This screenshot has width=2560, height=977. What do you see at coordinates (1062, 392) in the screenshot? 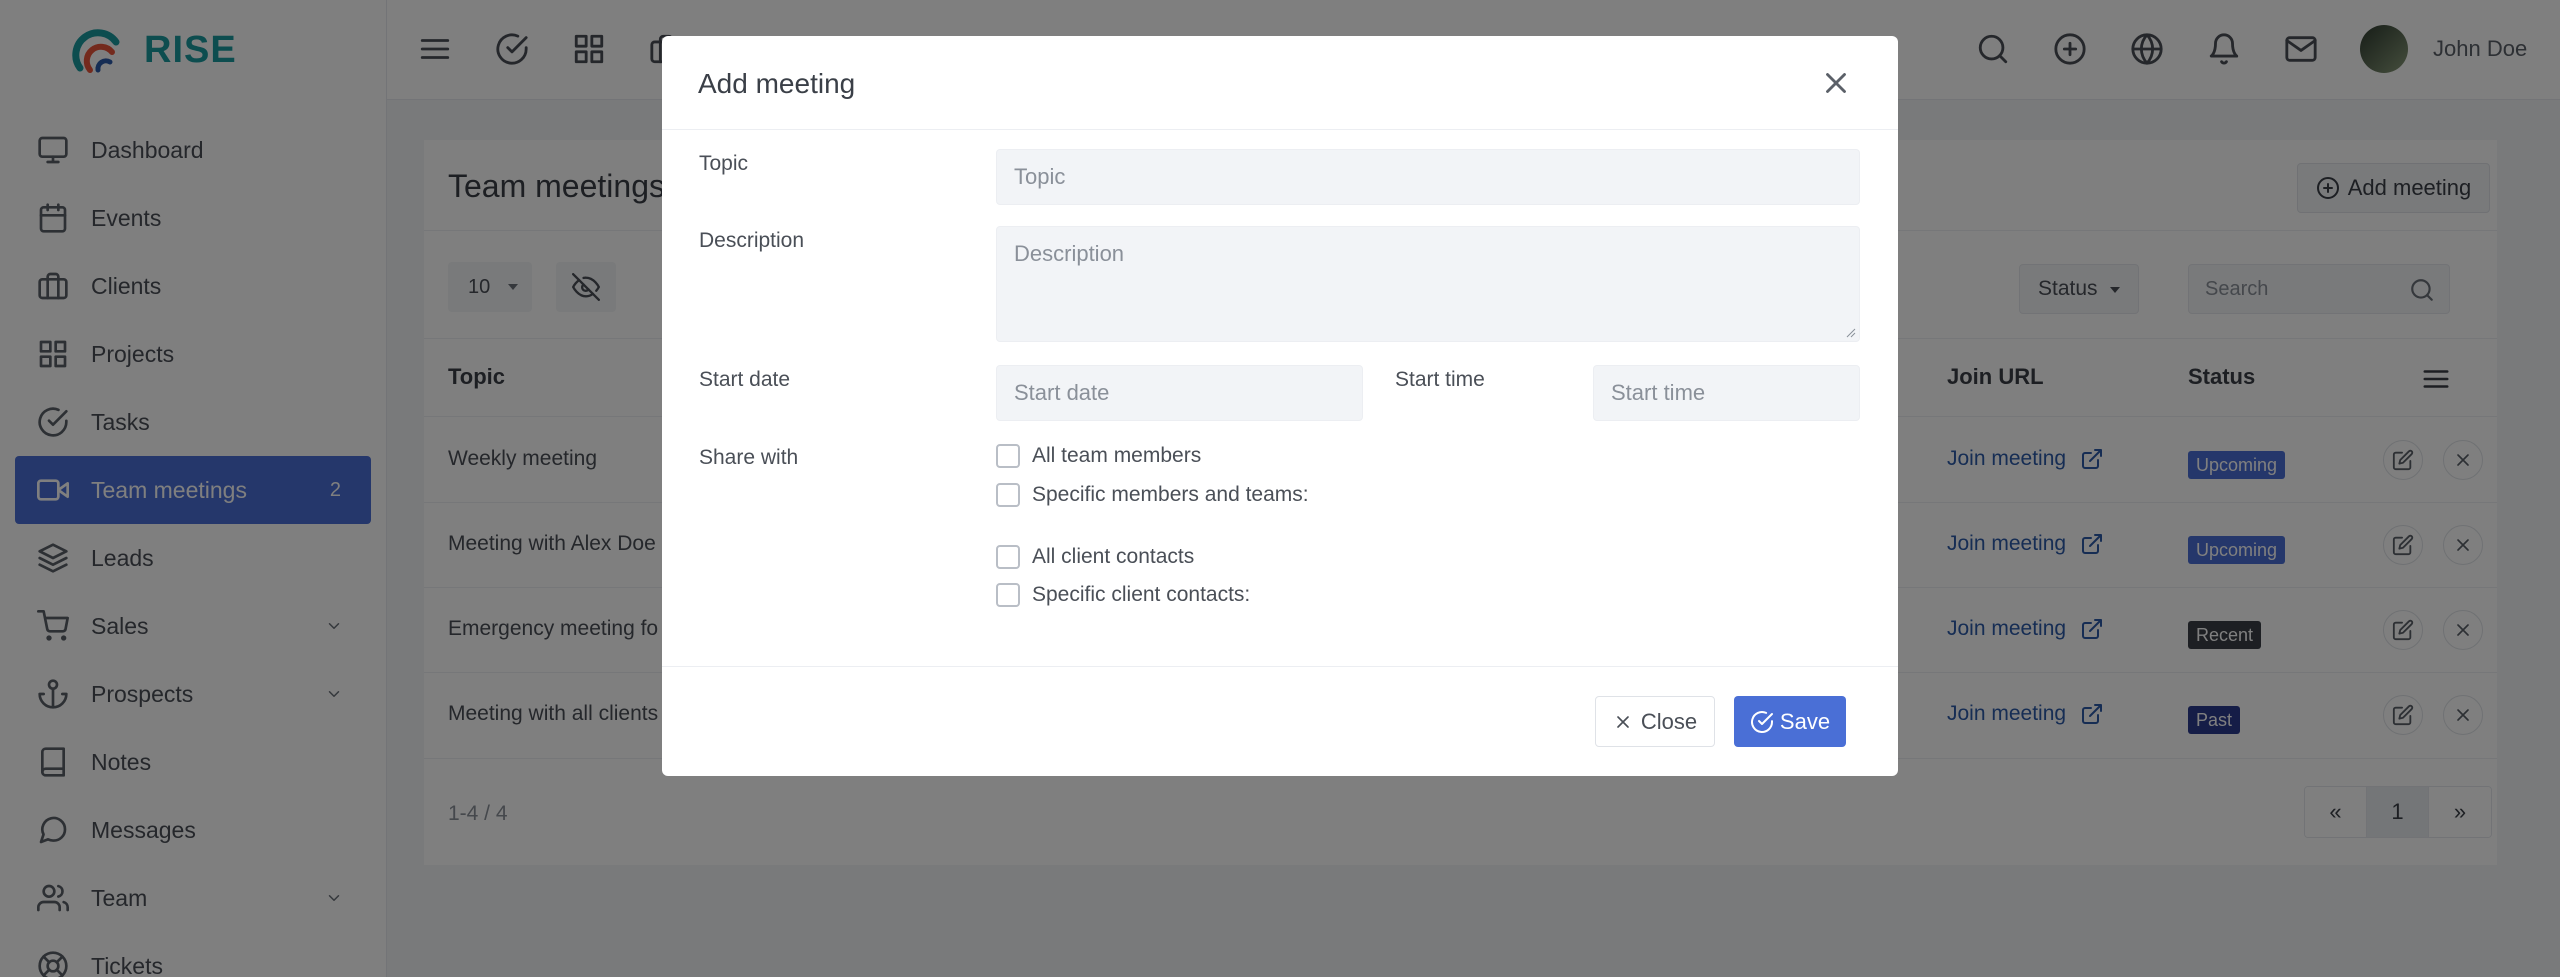
I see `start-date-placeholder: Start date` at bounding box center [1062, 392].